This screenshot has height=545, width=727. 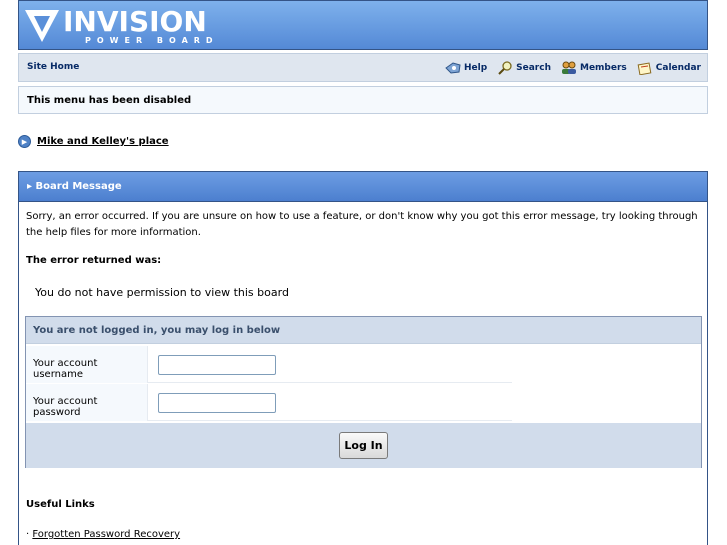 What do you see at coordinates (603, 68) in the screenshot?
I see `nav-members-label: Members` at bounding box center [603, 68].